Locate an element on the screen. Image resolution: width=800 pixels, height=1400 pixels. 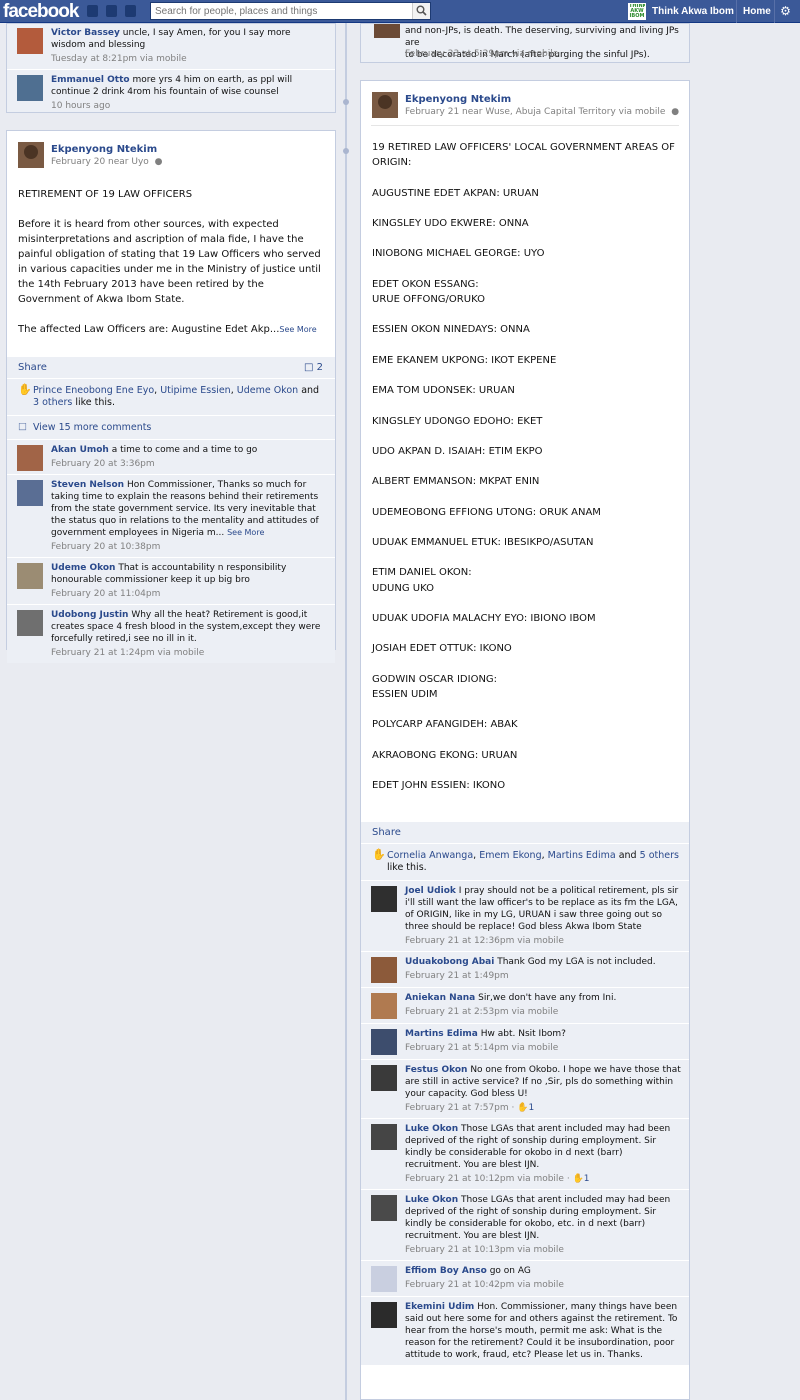
commenter-name: Martins Edima is located at coordinates (441, 1034).